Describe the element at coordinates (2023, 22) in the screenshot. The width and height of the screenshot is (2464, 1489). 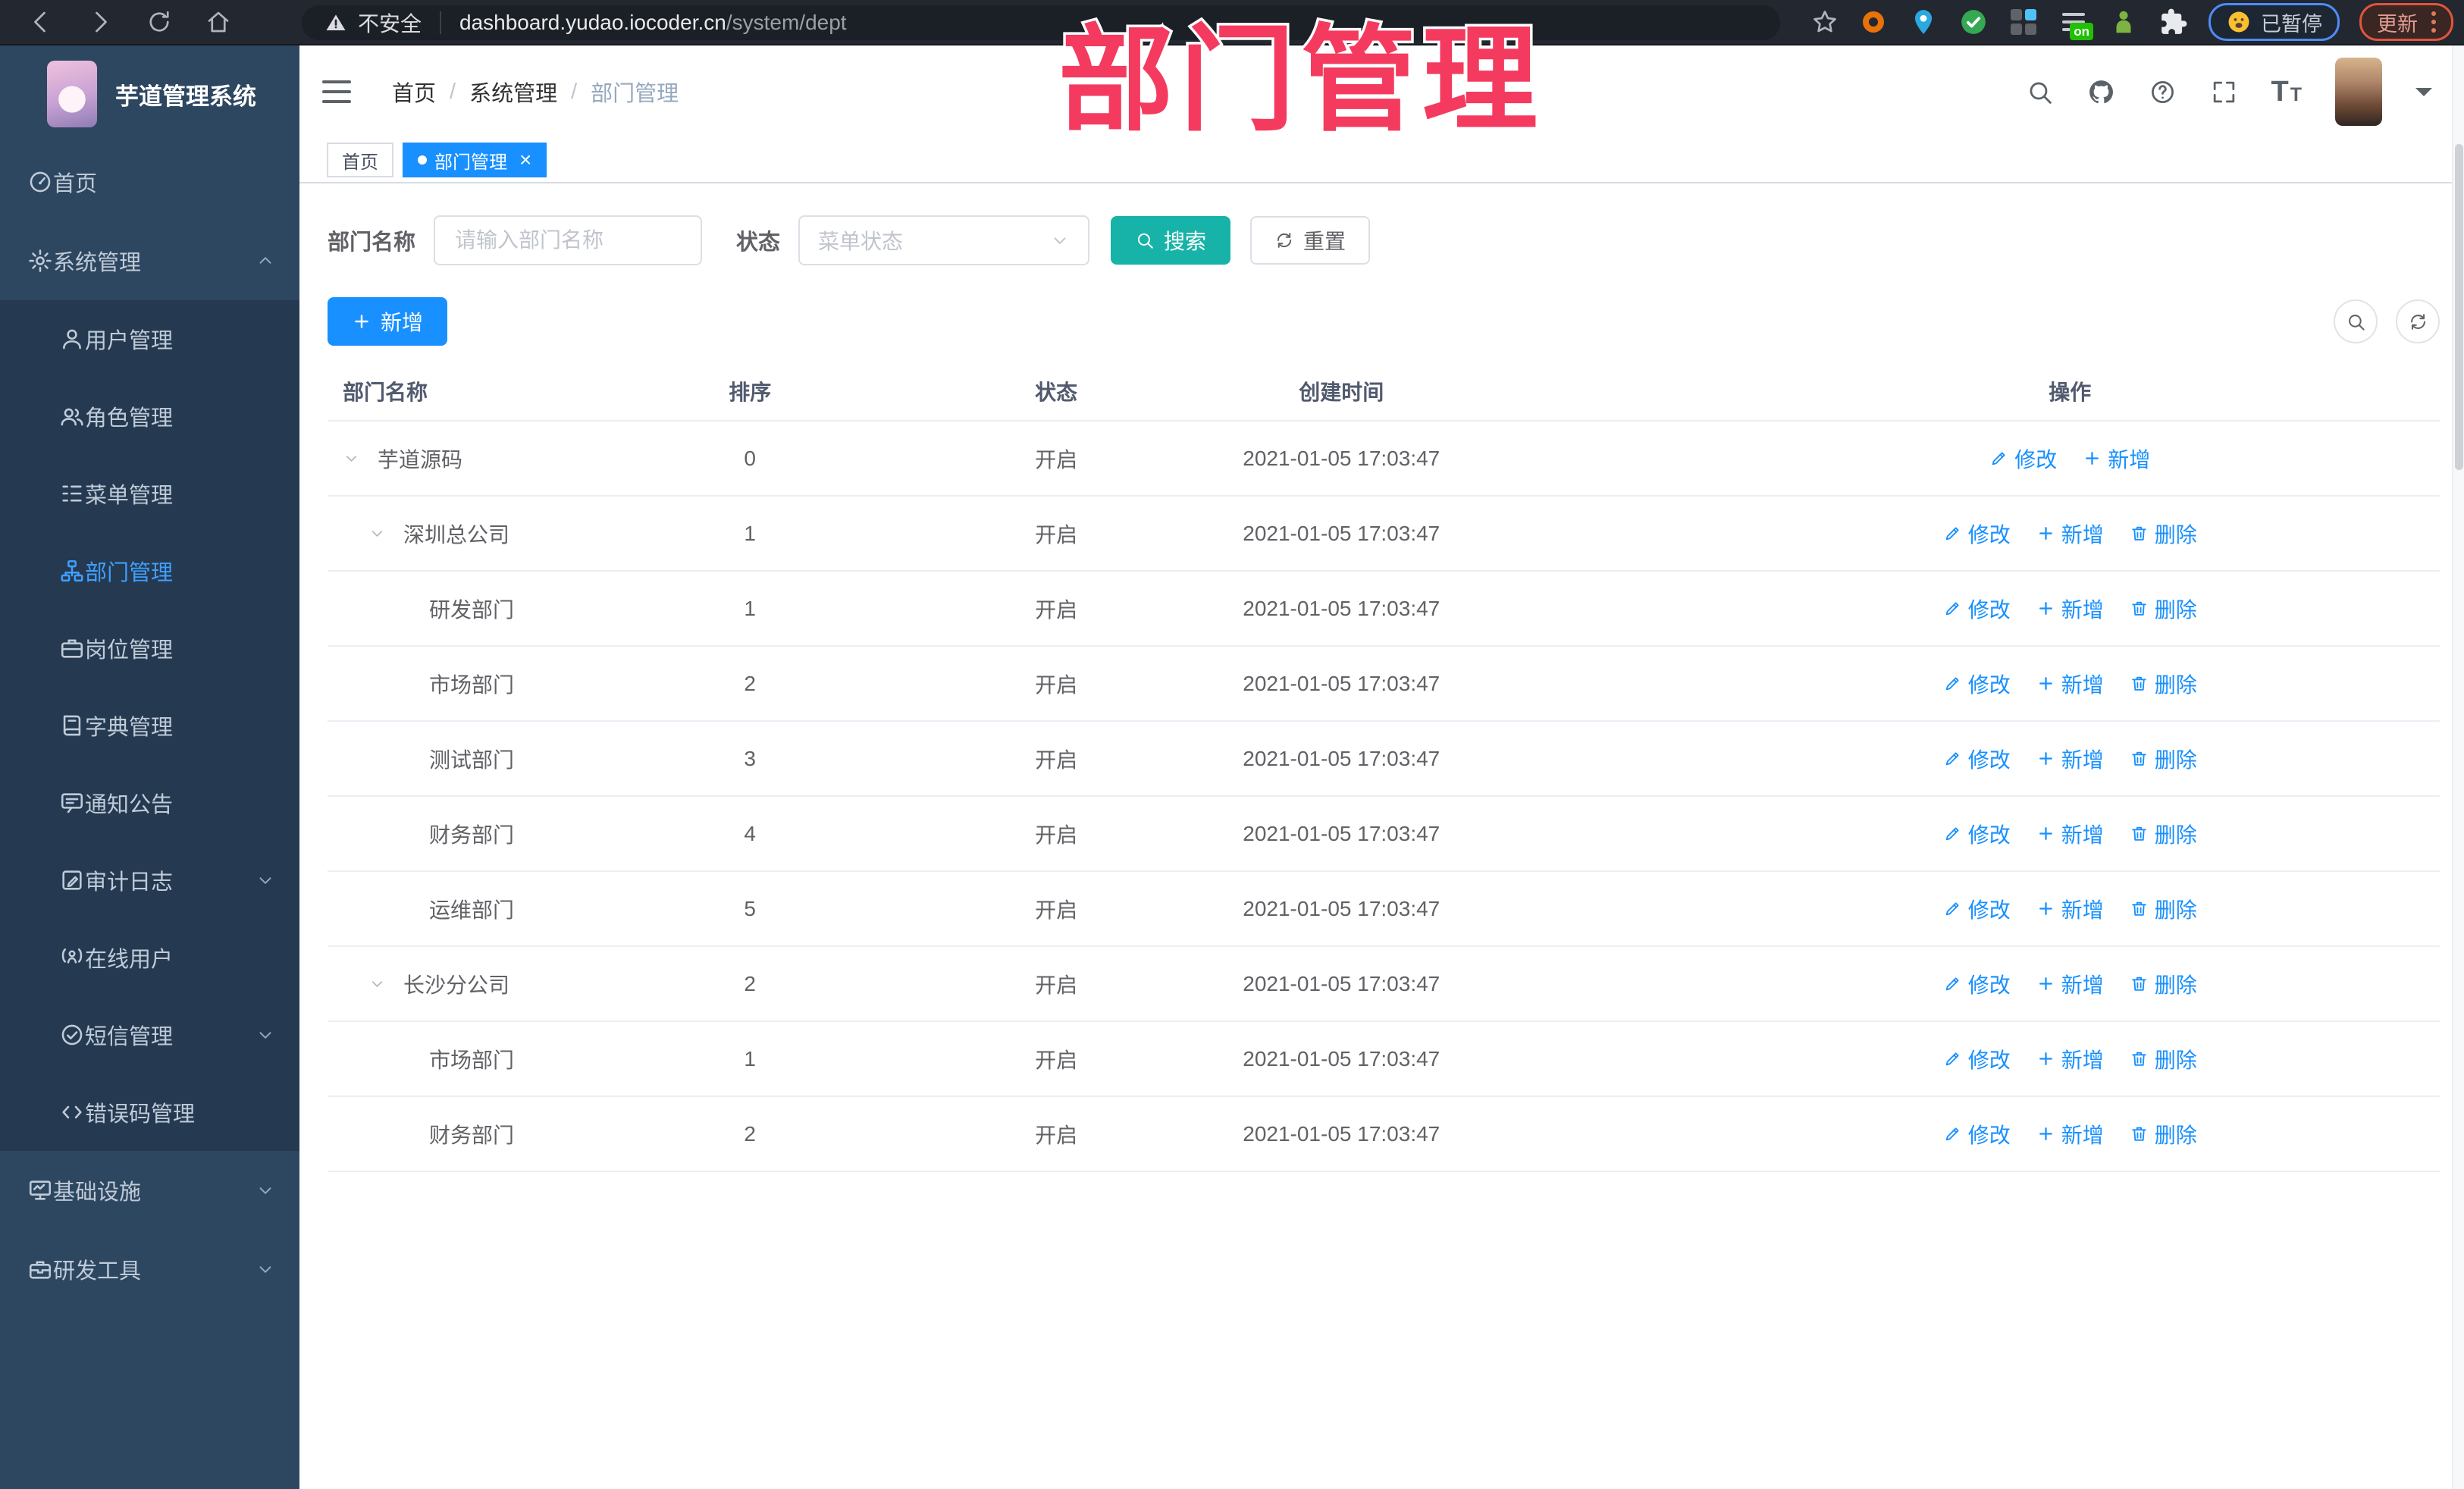
I see `extension-grid-icon` at that location.